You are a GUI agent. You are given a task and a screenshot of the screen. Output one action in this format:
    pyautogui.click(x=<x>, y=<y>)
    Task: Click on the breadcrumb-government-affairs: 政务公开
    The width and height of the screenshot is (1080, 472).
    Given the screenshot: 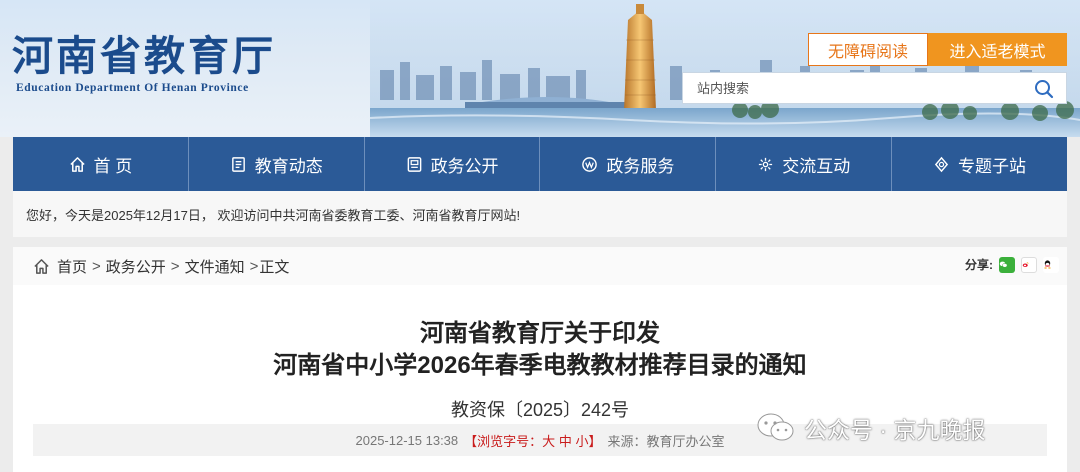 What is the action you would take?
    pyautogui.click(x=136, y=266)
    